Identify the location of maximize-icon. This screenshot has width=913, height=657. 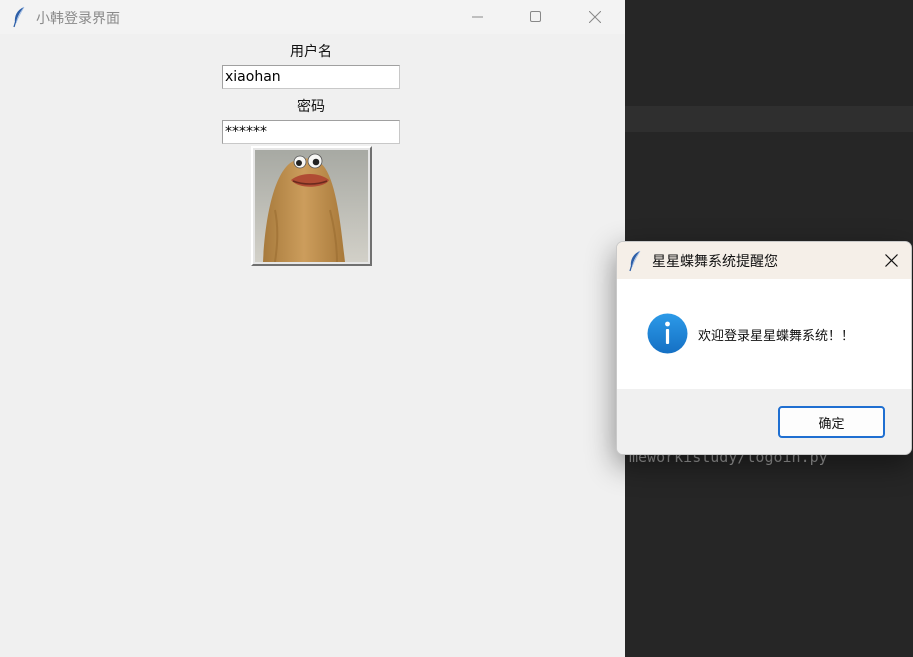
(535, 16).